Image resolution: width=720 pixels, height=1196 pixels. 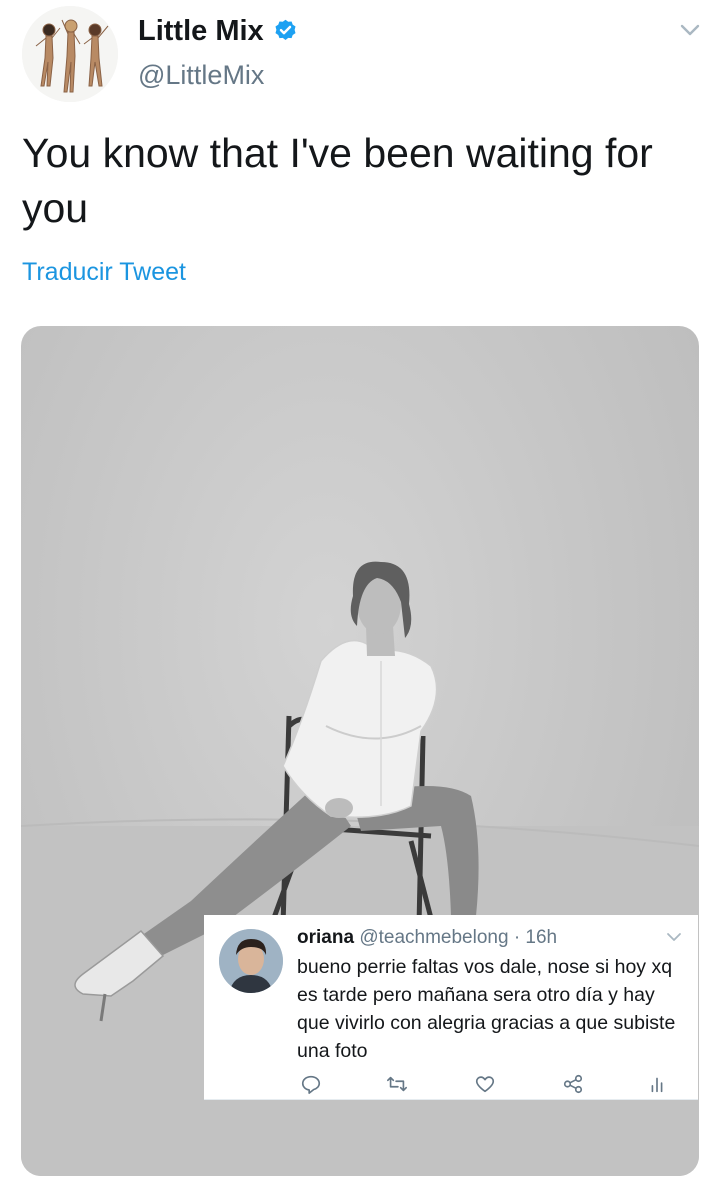 I want to click on analytics-icon, so click(x=657, y=1084).